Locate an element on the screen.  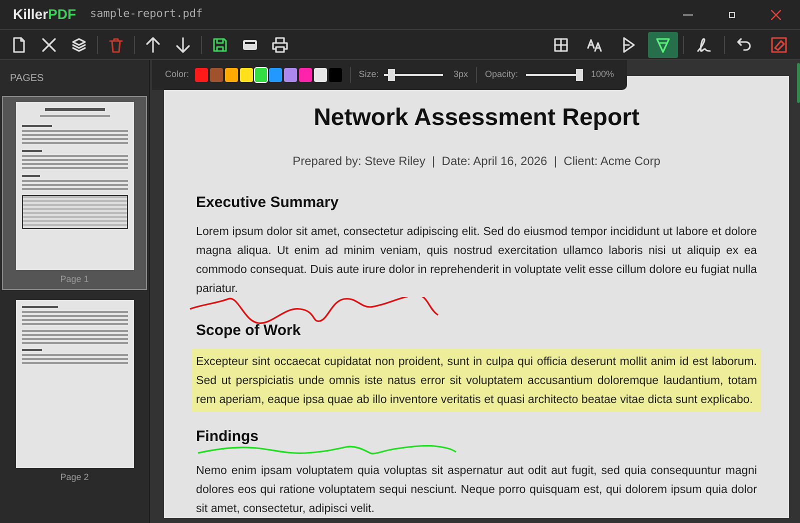
sidebar-title: PAGES is located at coordinates (27, 79).